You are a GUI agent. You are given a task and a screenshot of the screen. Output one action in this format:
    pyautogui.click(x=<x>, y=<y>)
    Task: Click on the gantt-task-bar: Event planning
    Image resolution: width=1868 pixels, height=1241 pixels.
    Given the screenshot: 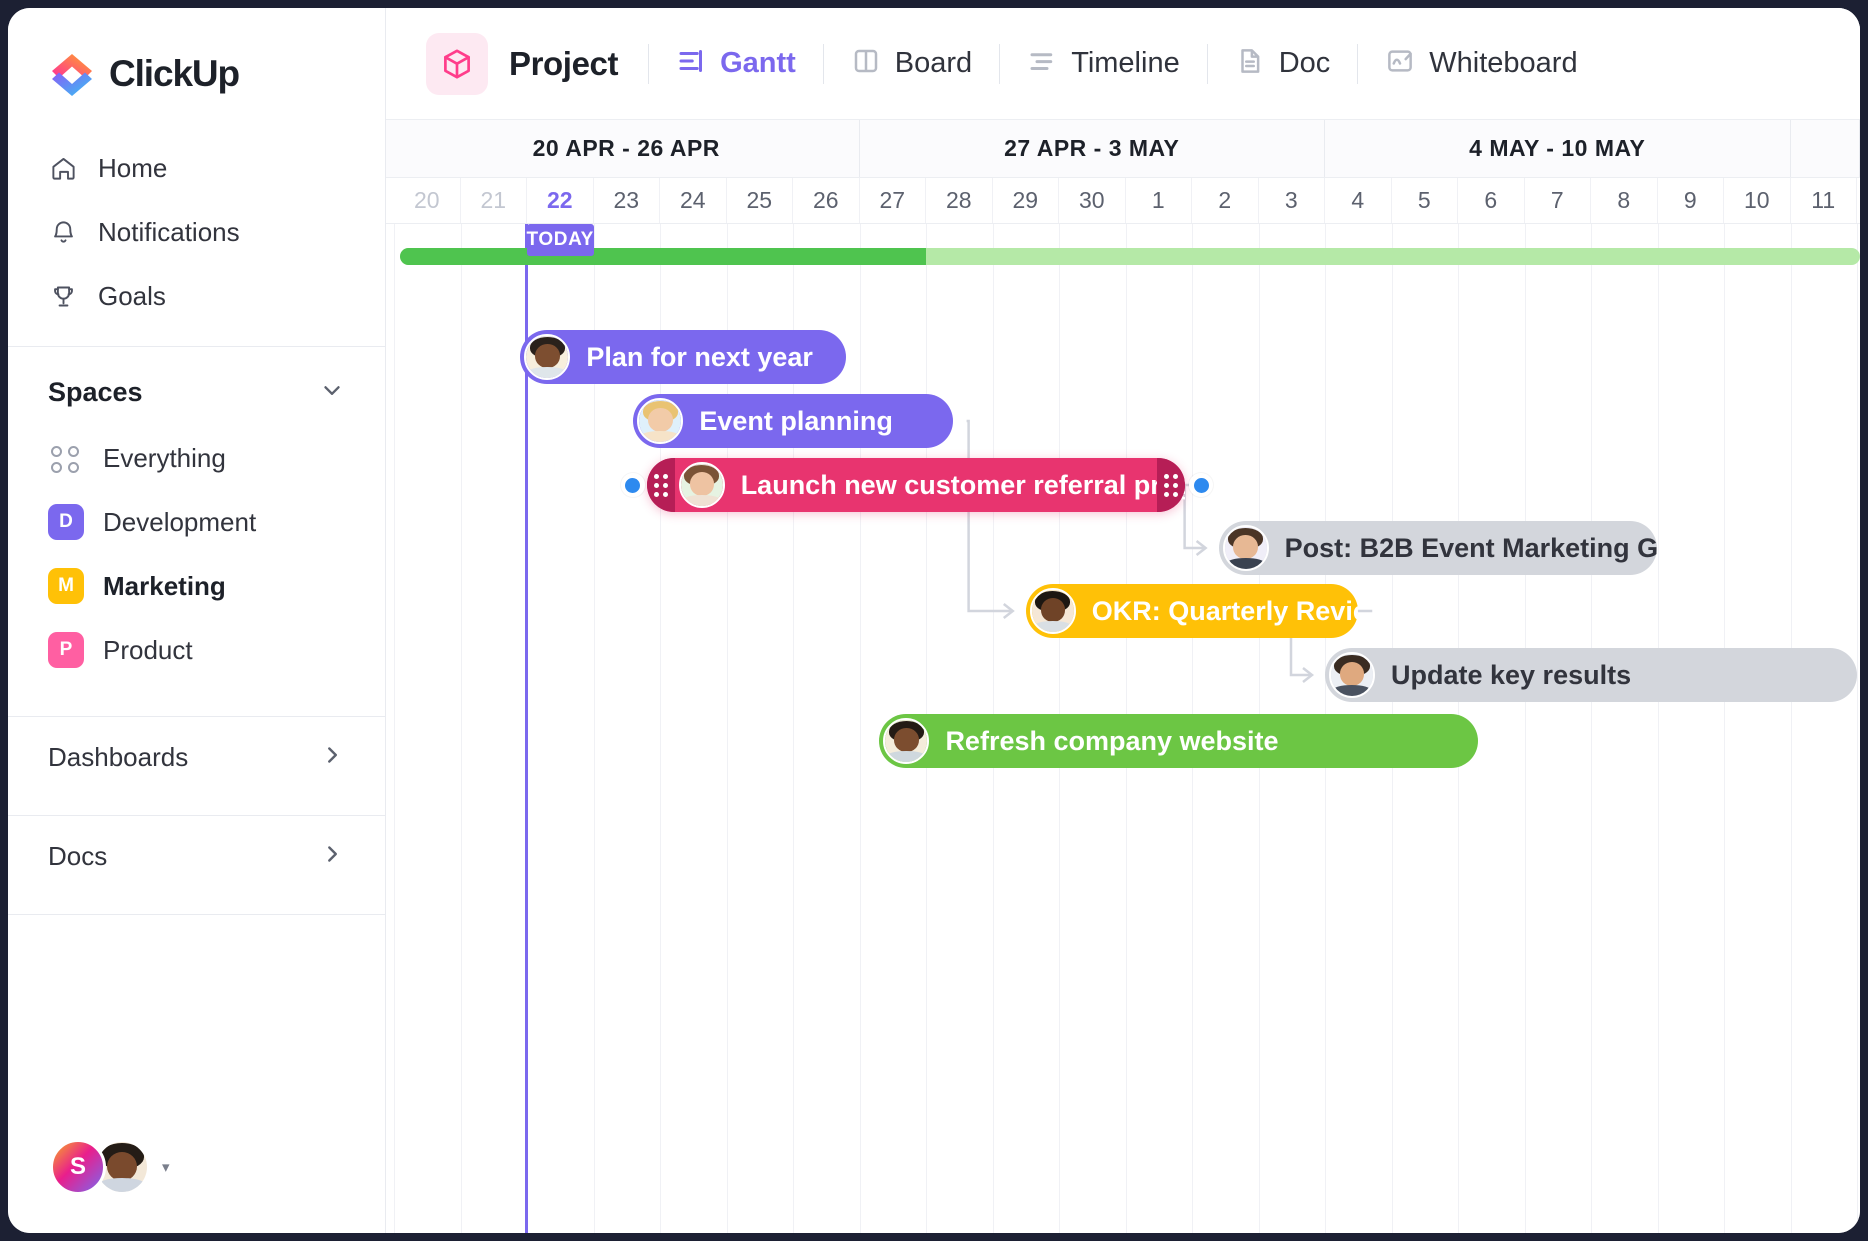 What is the action you would take?
    pyautogui.click(x=793, y=421)
    